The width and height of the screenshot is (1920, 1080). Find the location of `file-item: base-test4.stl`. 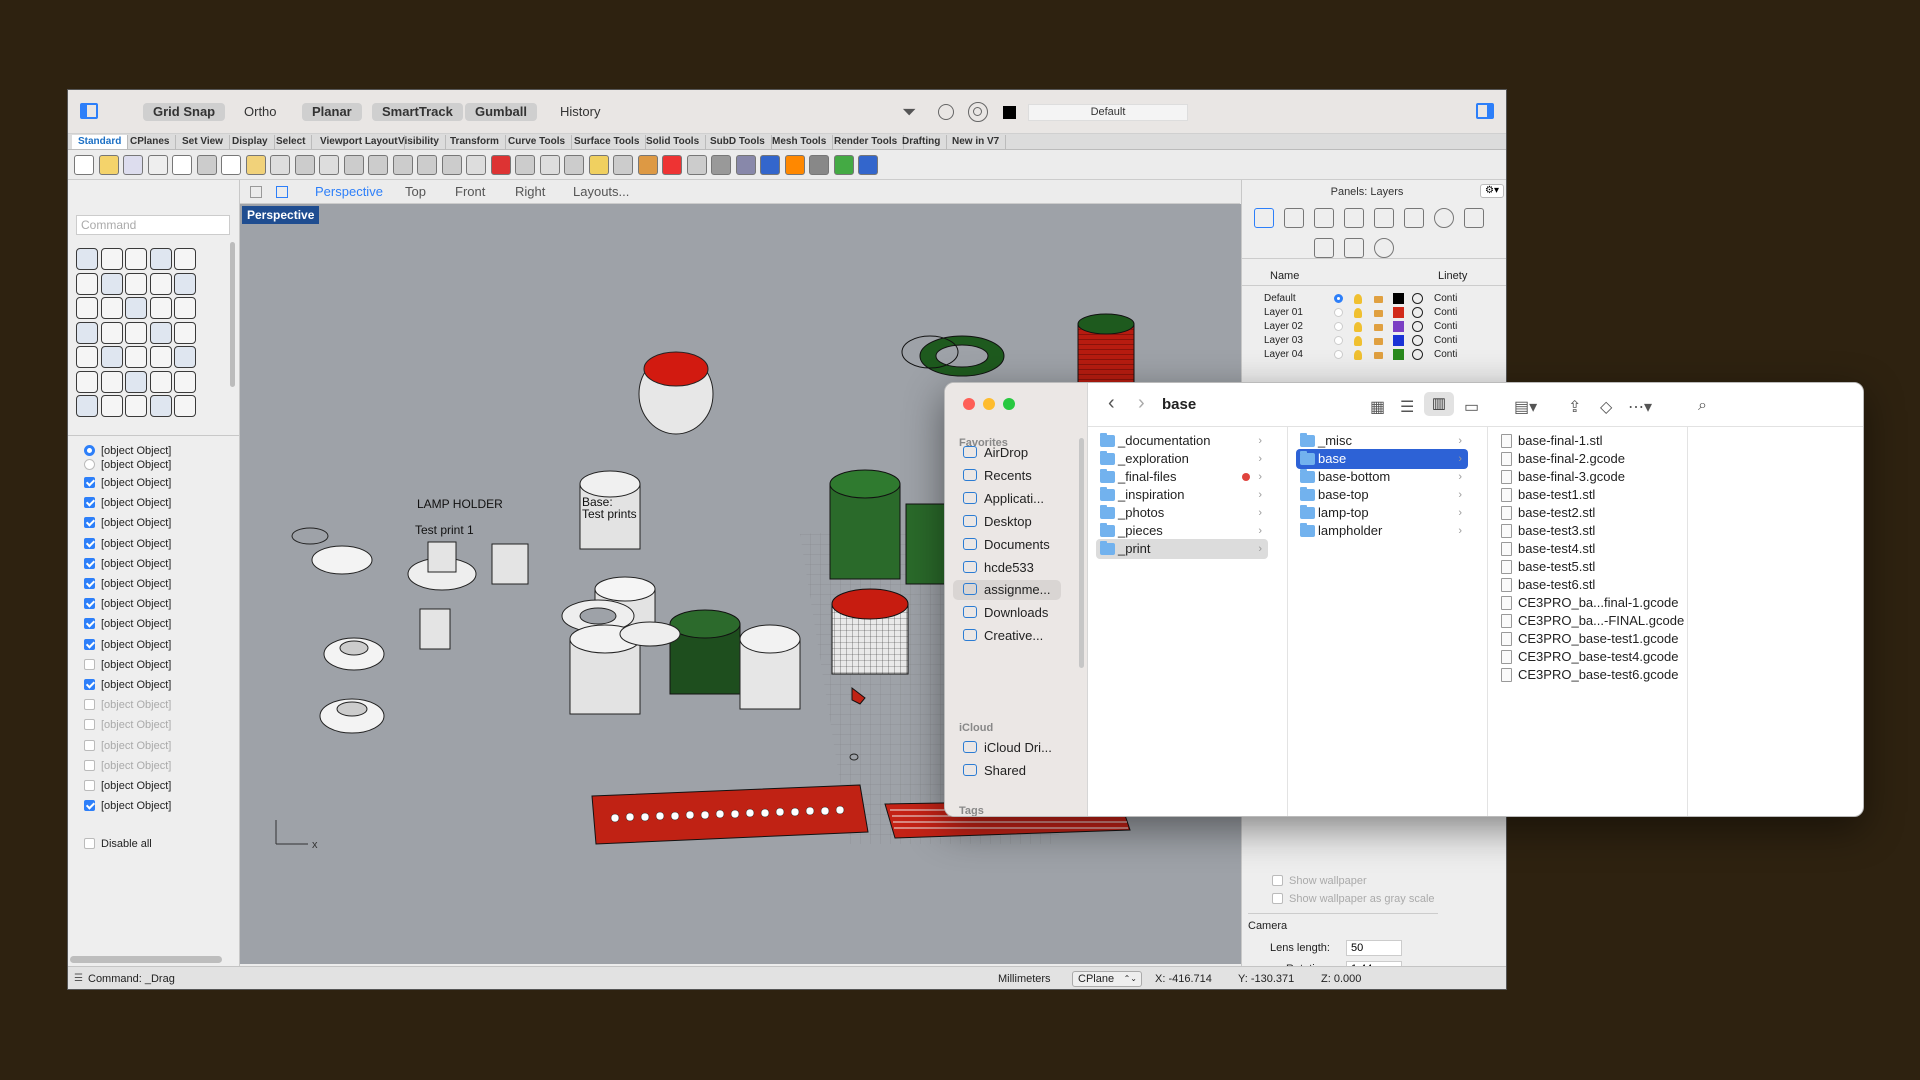

file-item: base-test4.stl is located at coordinates (1586, 549).